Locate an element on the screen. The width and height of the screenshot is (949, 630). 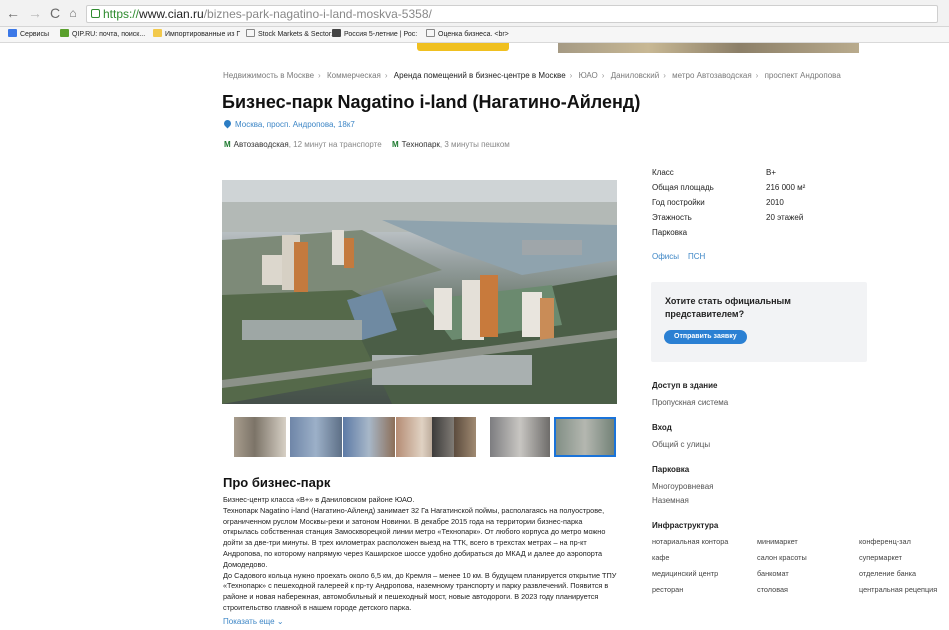
infra-title: Инфраструктура is located at coordinates (685, 525).